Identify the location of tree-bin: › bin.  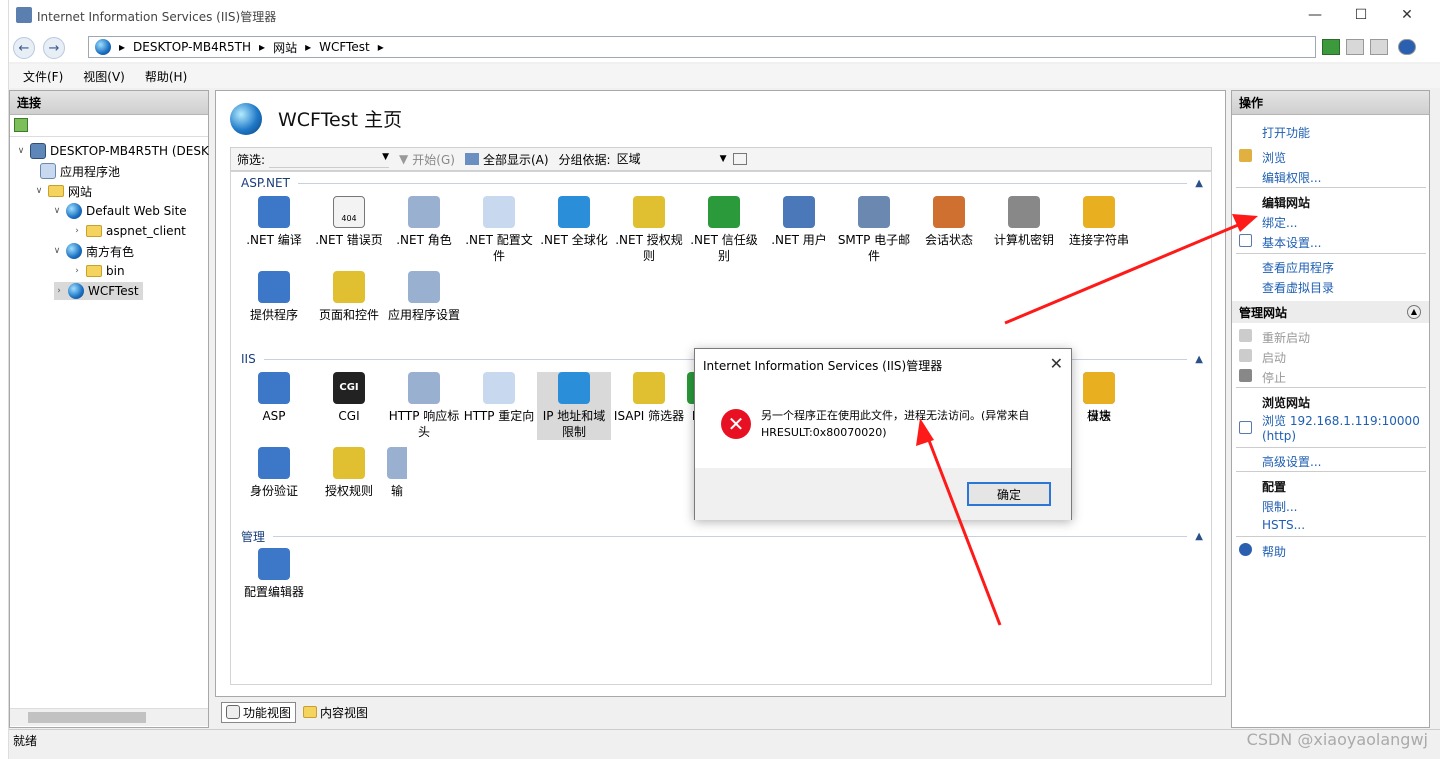
(98, 271).